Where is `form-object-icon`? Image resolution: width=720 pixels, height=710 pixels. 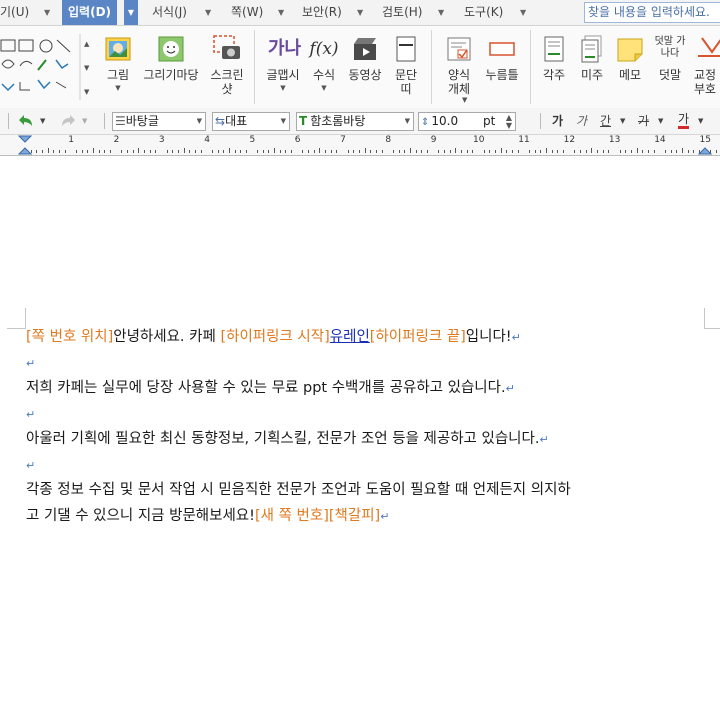
form-object-icon is located at coordinates (459, 49).